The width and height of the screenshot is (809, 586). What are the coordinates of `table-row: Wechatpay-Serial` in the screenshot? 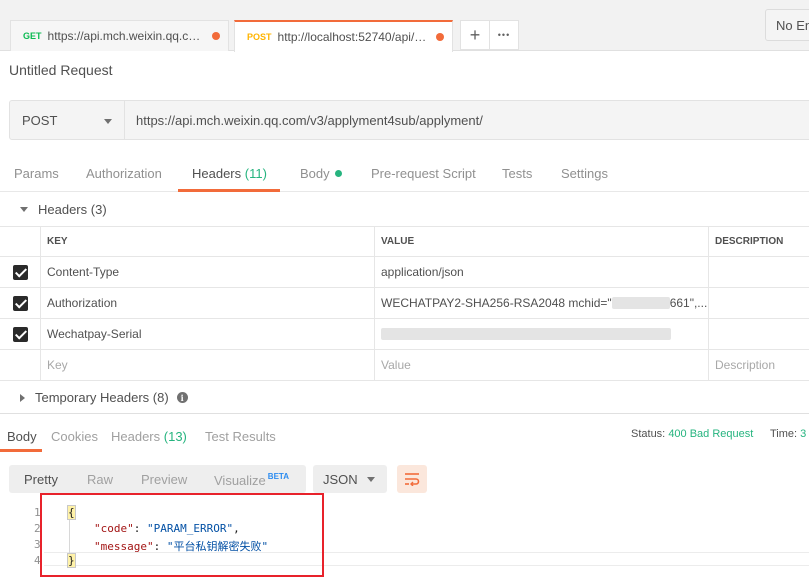 It's located at (404, 334).